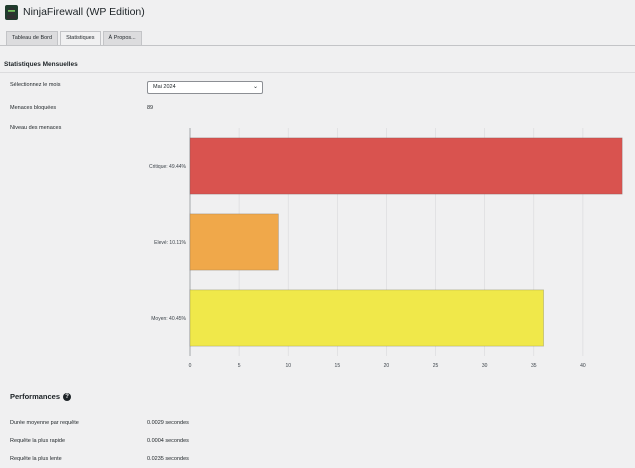 The image size is (635, 468). I want to click on x-tick-label: 20, so click(387, 366).